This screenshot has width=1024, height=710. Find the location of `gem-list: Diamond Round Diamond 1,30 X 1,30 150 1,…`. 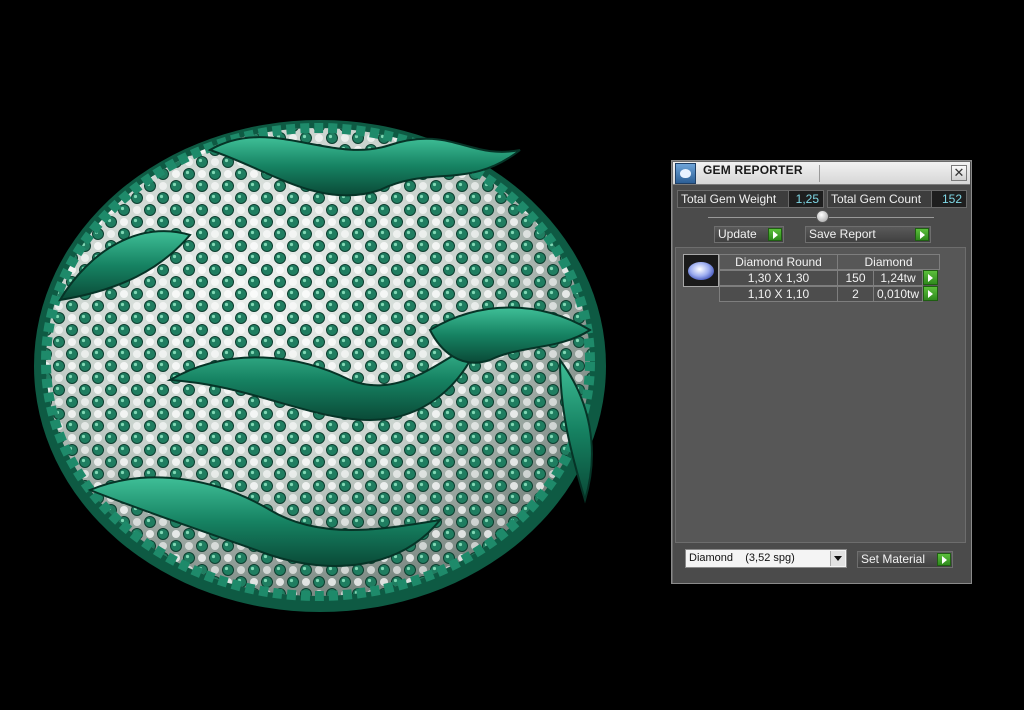

gem-list: Diamond Round Diamond 1,30 X 1,30 150 1,… is located at coordinates (820, 395).